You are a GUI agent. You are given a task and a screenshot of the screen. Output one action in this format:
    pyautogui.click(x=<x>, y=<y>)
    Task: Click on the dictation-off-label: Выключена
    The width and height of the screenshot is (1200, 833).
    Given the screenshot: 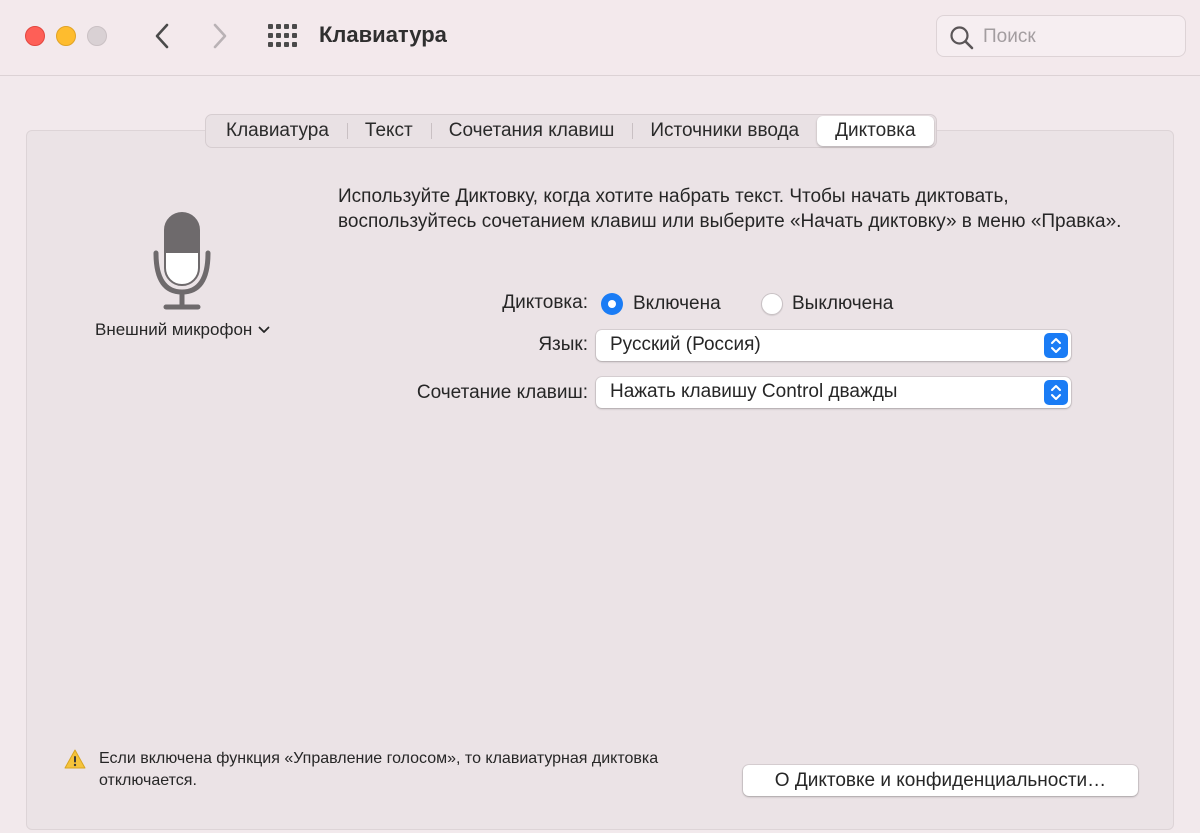 What is the action you would take?
    pyautogui.click(x=842, y=304)
    